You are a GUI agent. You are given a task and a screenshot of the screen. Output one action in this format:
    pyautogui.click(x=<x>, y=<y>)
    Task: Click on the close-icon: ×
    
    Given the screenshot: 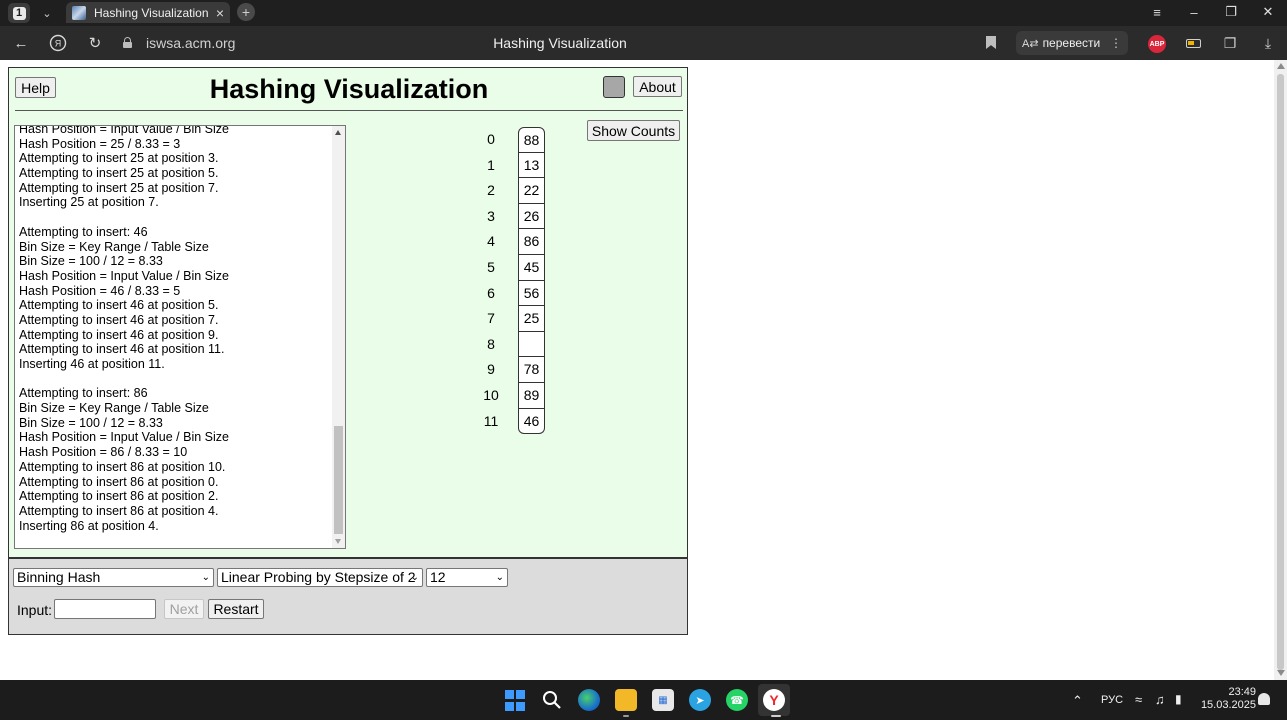 What is the action you would take?
    pyautogui.click(x=220, y=13)
    